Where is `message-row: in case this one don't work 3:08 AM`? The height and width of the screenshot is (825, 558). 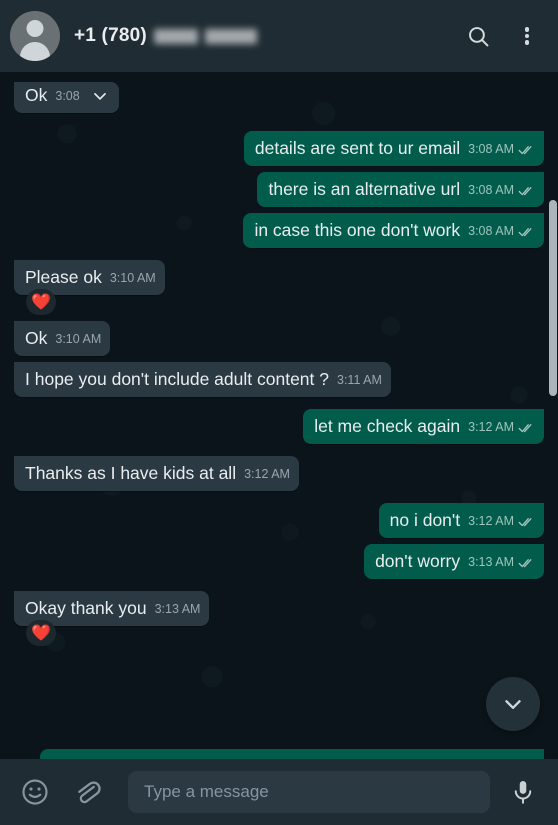
message-row: in case this one don't work 3:08 AM is located at coordinates (279, 230).